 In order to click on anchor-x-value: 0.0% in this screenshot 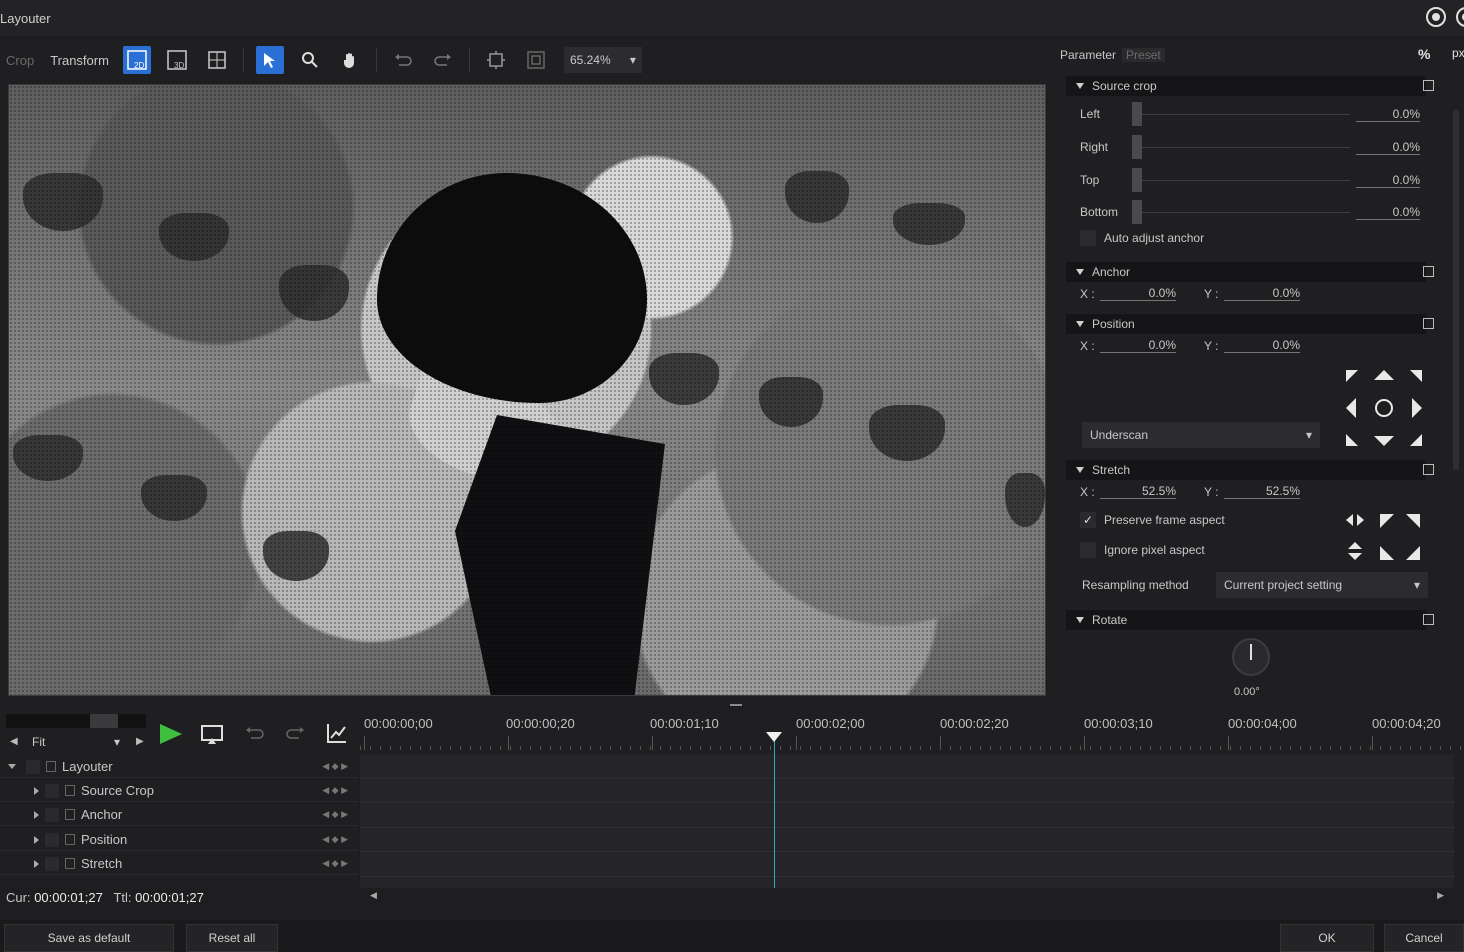, I will do `click(1138, 293)`.